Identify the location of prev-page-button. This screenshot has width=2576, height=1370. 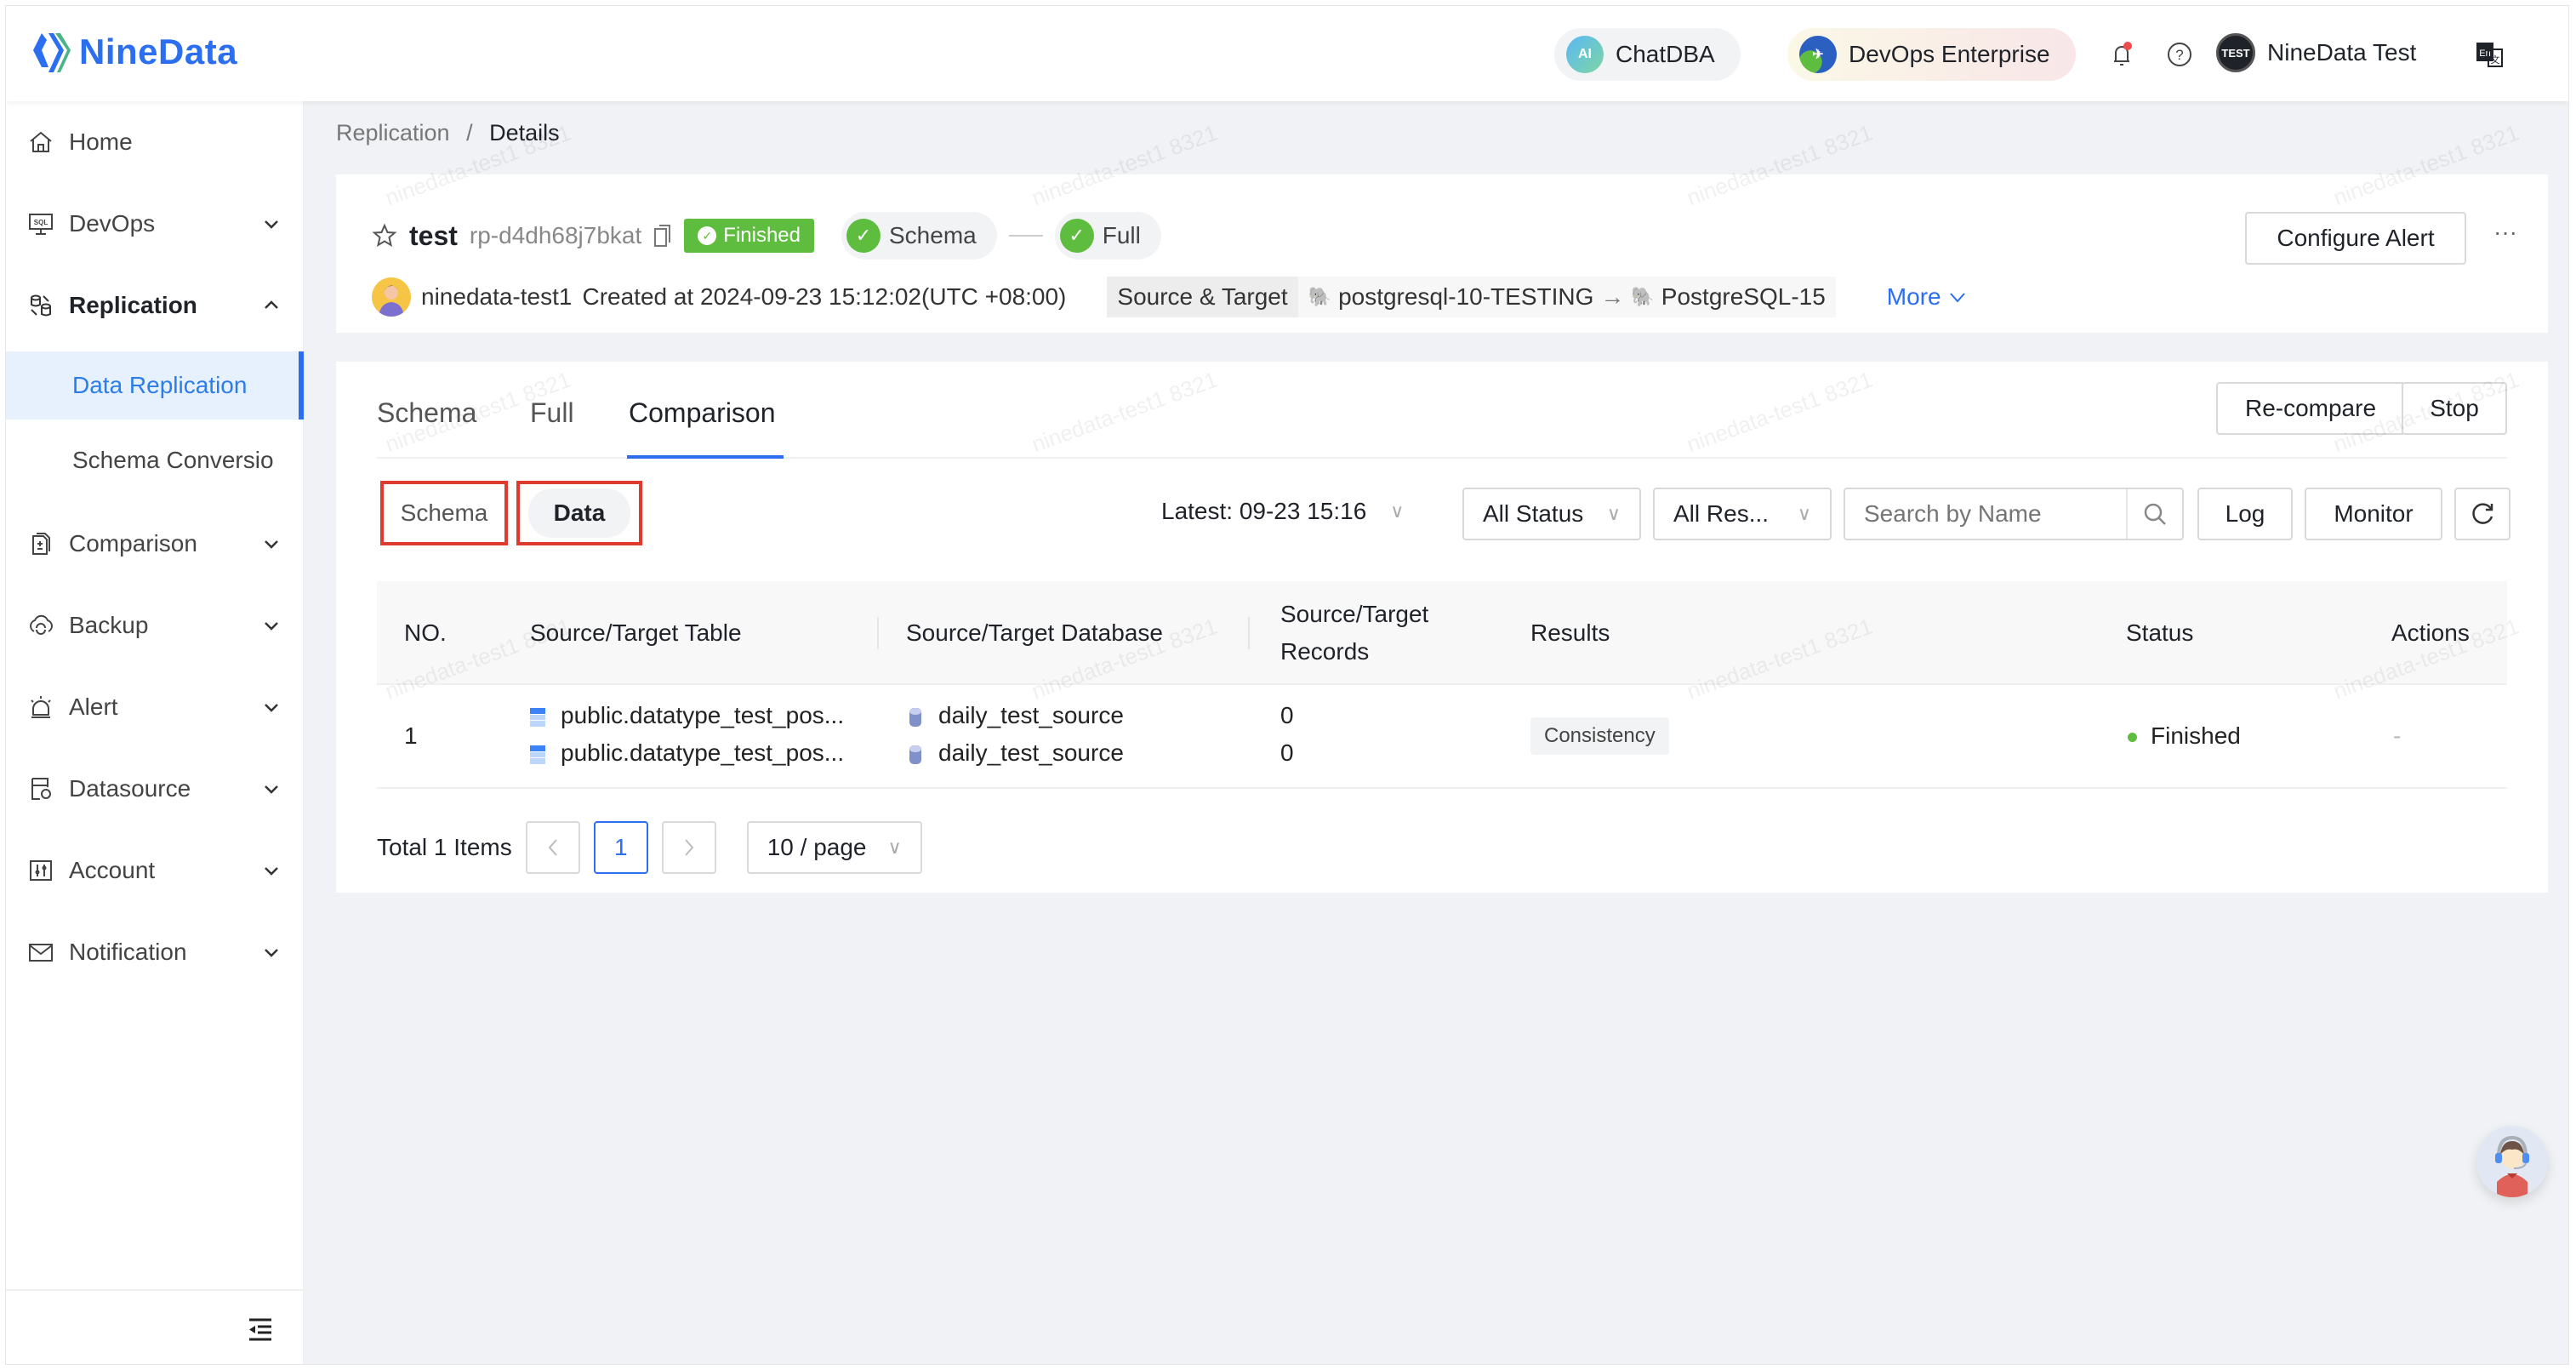
(552, 848).